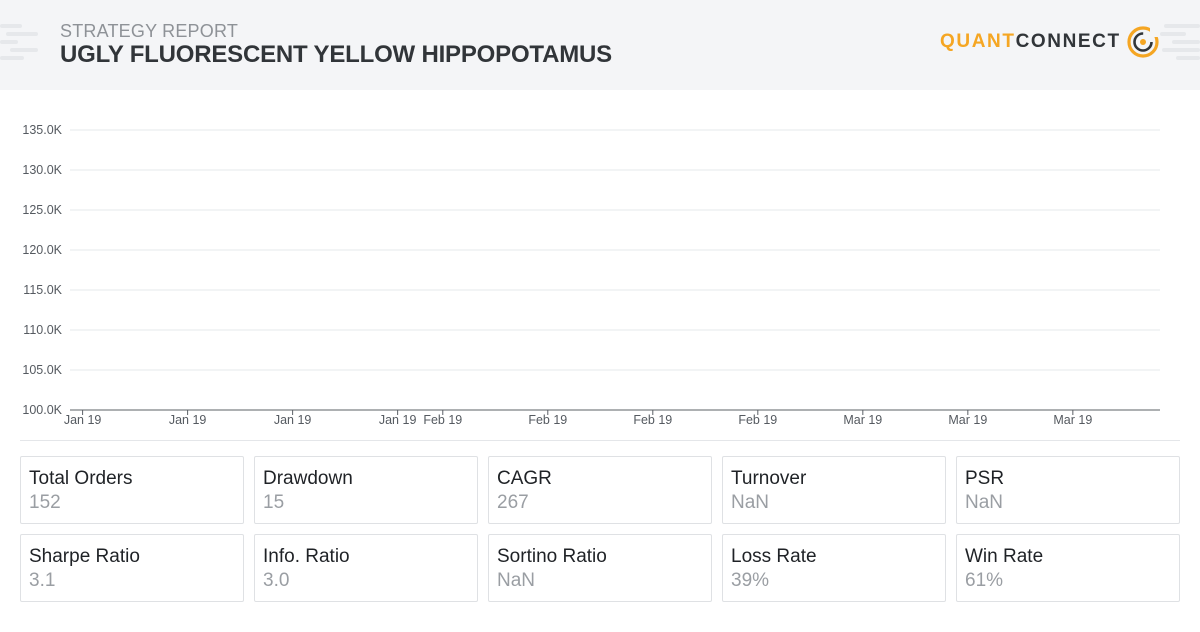 This screenshot has height=632, width=1200. What do you see at coordinates (1068, 568) in the screenshot?
I see `stat-card-win-rate: Win Rate 61%` at bounding box center [1068, 568].